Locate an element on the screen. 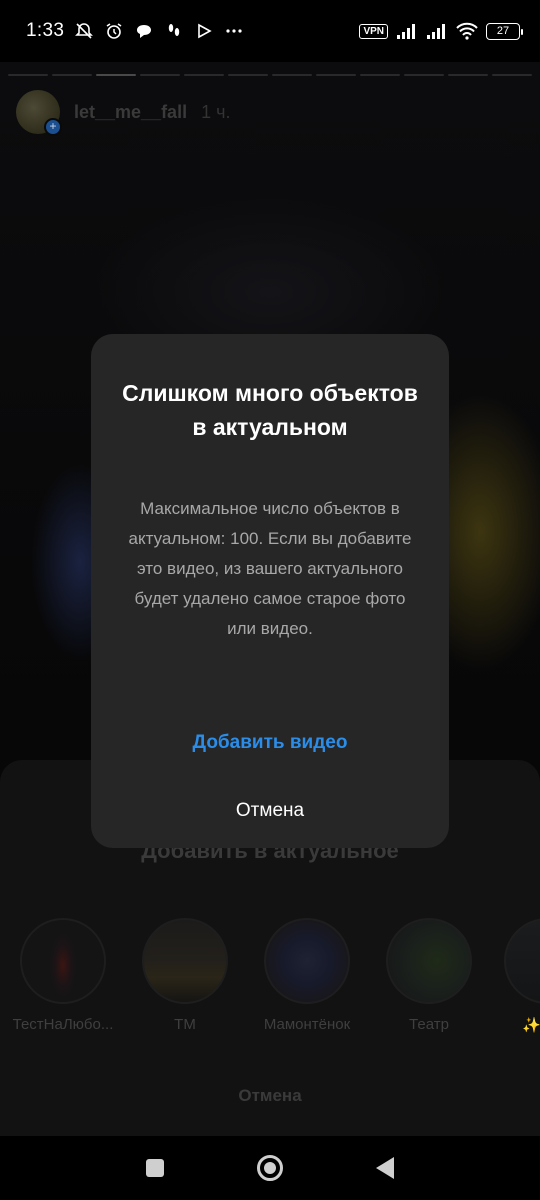 This screenshot has width=540, height=1200. highlight-item: Мамонтёнок is located at coordinates (307, 975).